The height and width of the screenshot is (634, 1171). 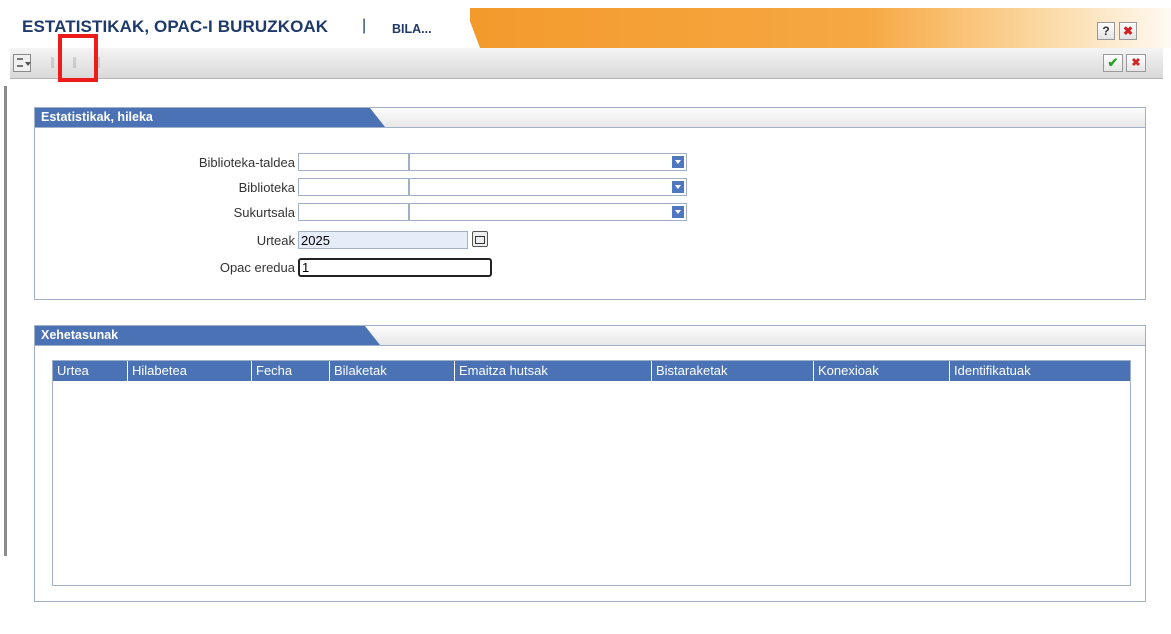 What do you see at coordinates (548, 162) in the screenshot?
I see `biblioteka-taldea-select` at bounding box center [548, 162].